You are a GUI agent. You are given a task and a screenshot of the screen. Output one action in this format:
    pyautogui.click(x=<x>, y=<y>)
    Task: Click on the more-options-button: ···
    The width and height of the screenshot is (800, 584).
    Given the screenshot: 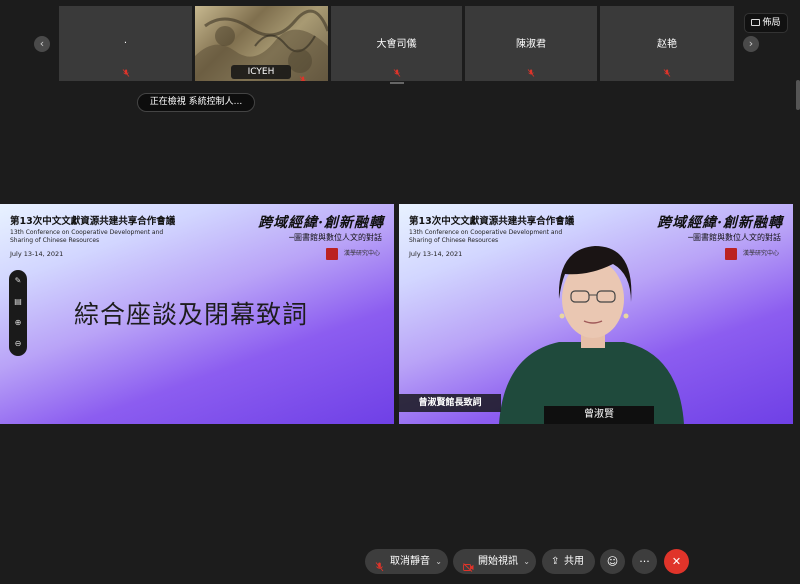 What is the action you would take?
    pyautogui.click(x=644, y=561)
    